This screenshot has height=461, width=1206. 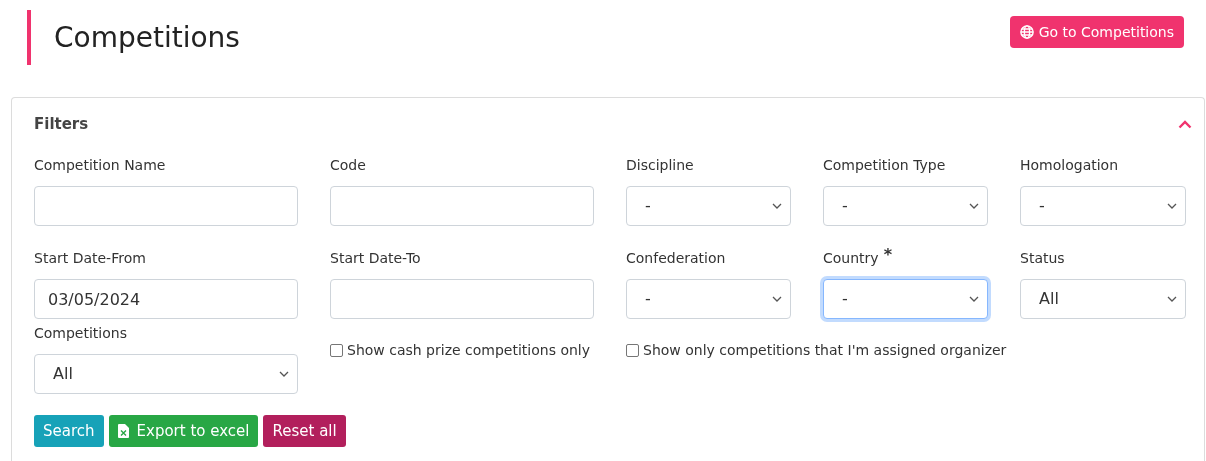 I want to click on checkbox-option: Show only competitions that I'm assigned organizer, so click(x=816, y=350).